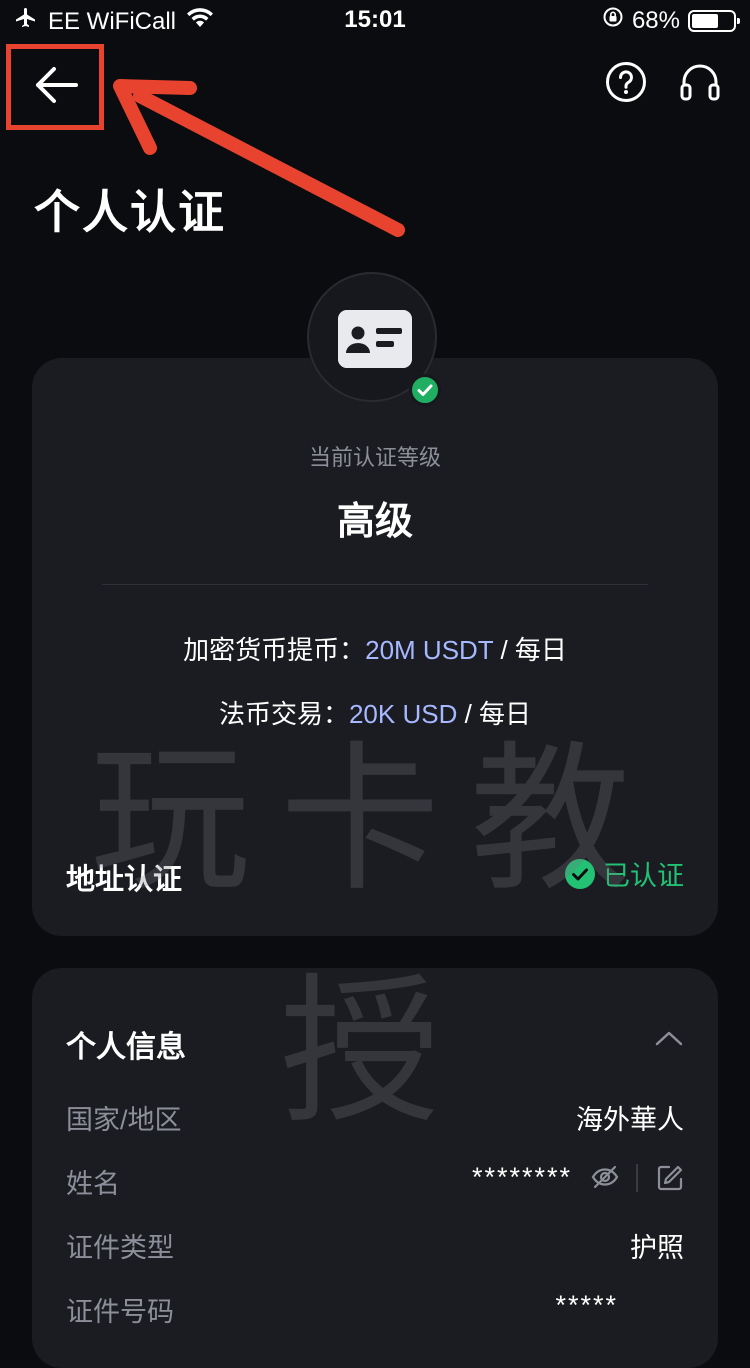 Image resolution: width=750 pixels, height=1368 pixels. I want to click on check-circle-icon, so click(580, 873).